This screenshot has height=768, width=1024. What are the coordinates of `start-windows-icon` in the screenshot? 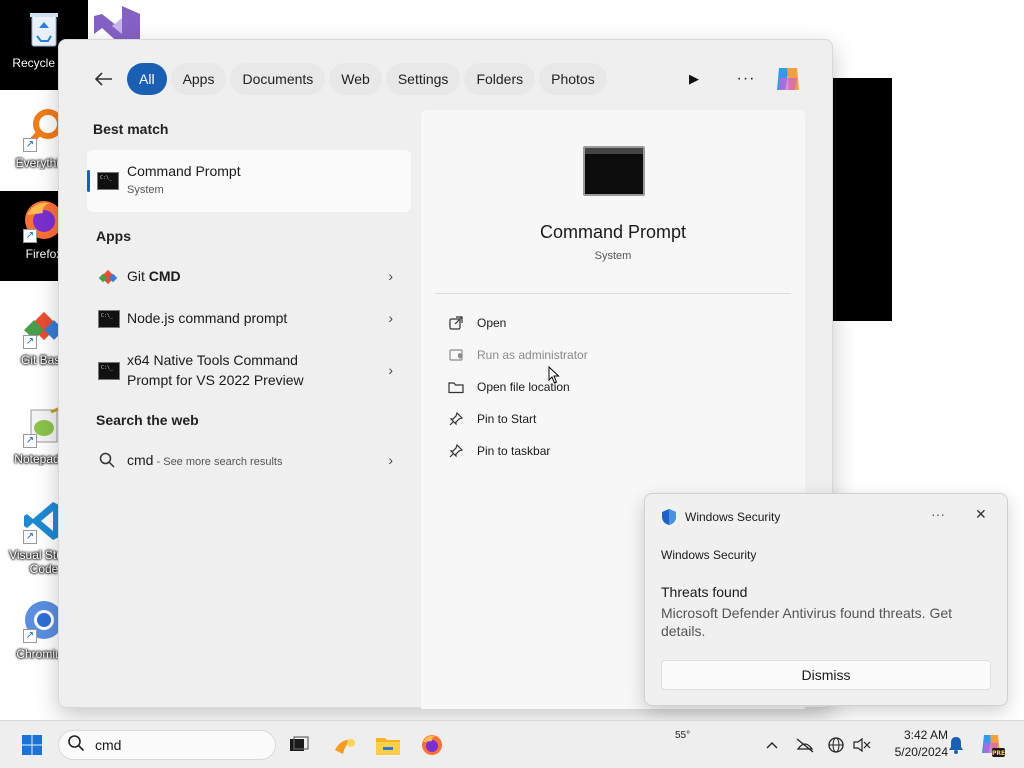 It's located at (32, 745).